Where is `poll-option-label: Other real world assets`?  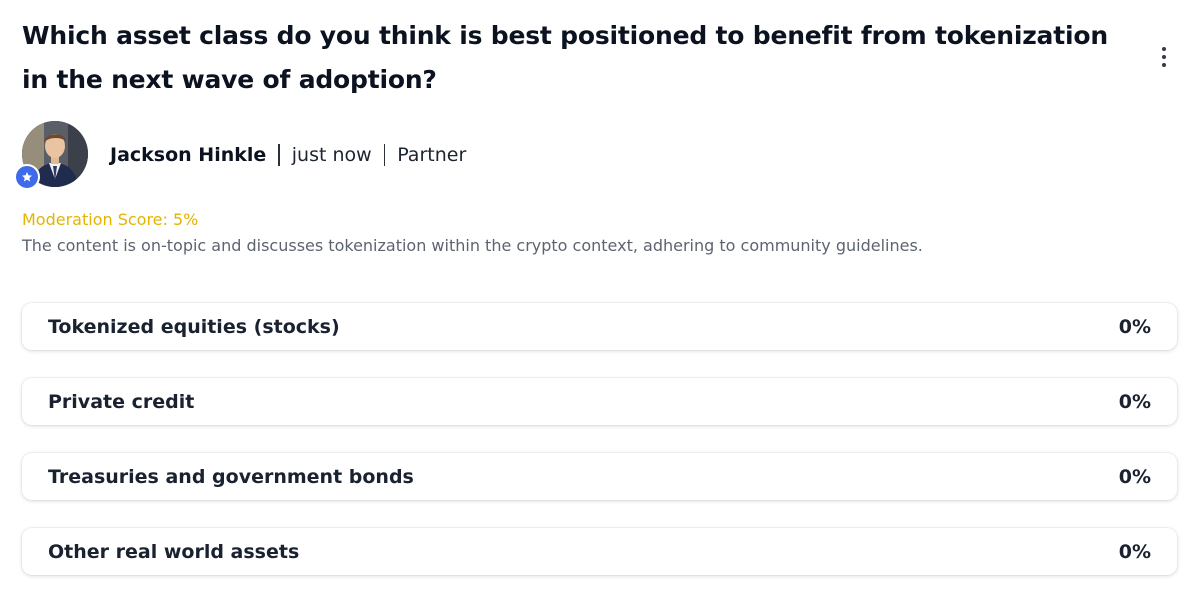 poll-option-label: Other real world assets is located at coordinates (174, 551).